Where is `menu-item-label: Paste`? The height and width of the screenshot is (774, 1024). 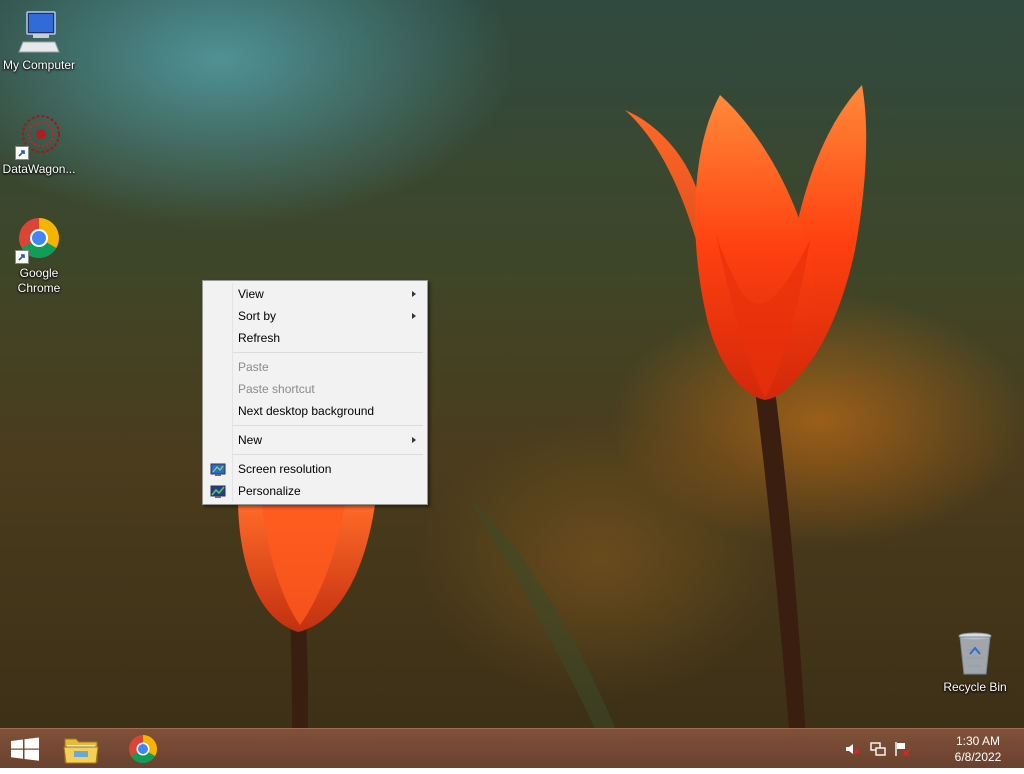 menu-item-label: Paste is located at coordinates (253, 367).